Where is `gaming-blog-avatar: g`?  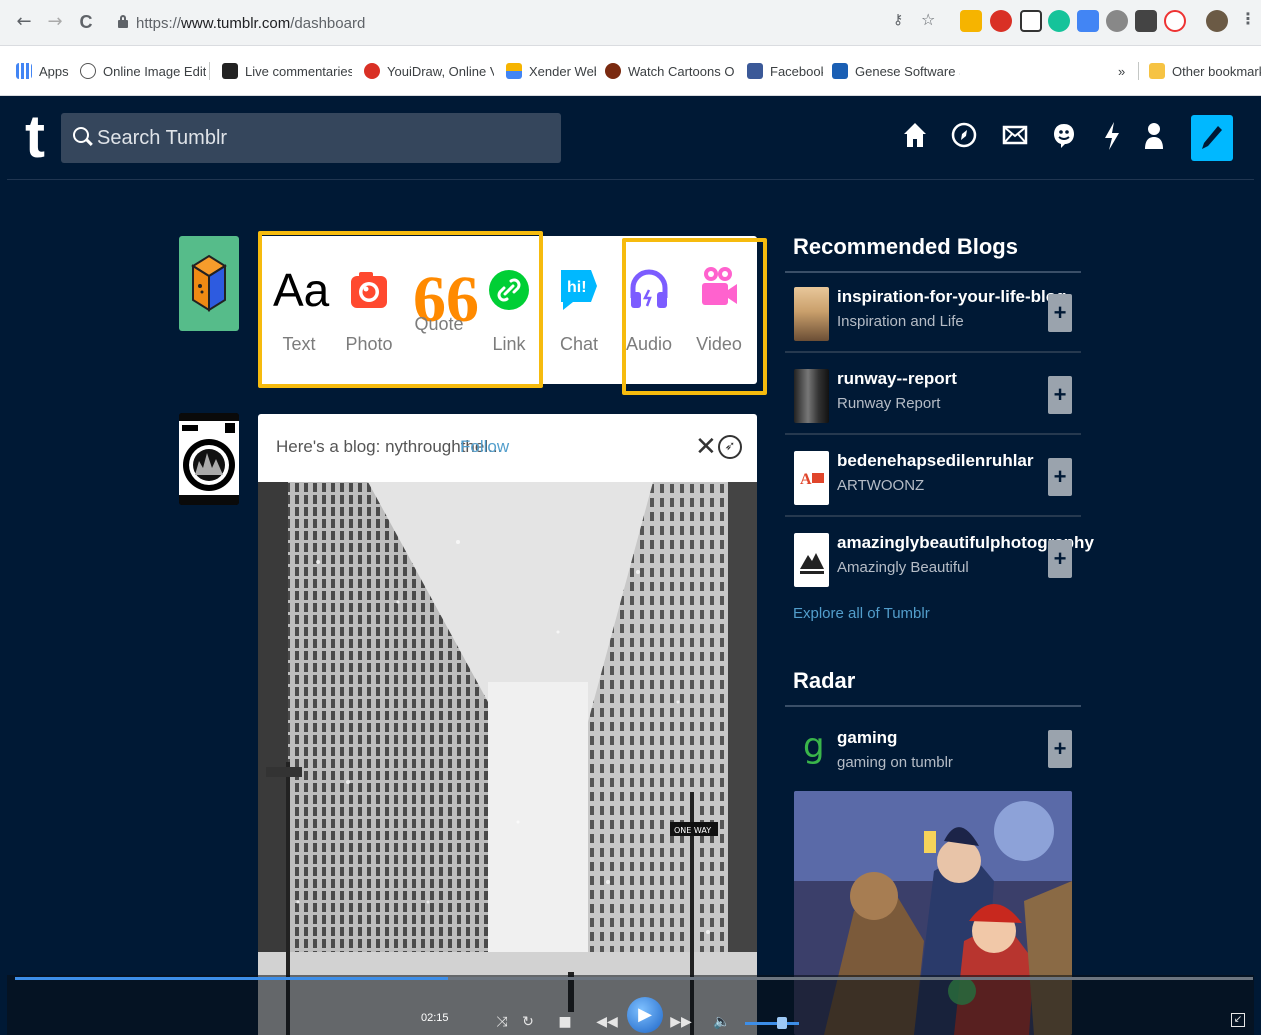
gaming-blog-avatar: g is located at coordinates (814, 746).